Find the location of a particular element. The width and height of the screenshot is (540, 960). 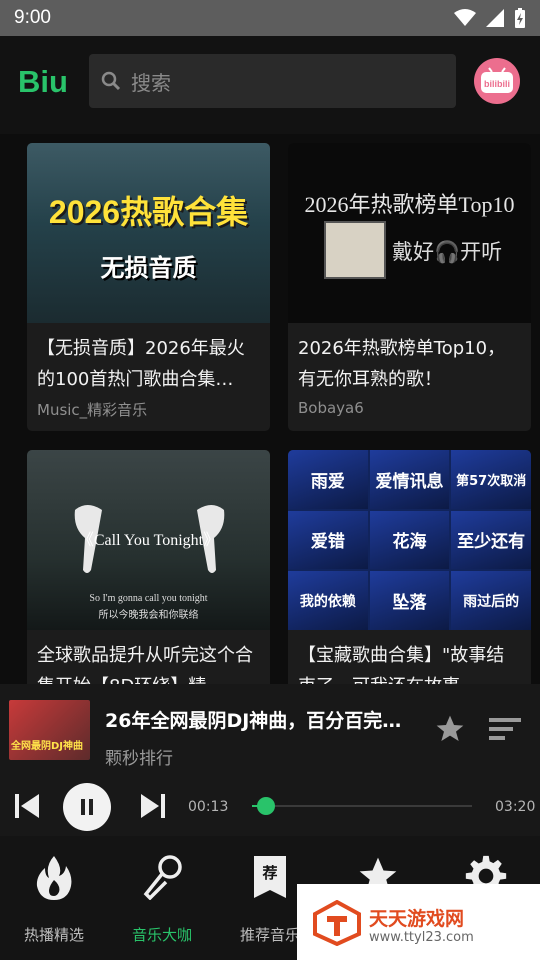

thumbnail-cell: 我的依赖 is located at coordinates (328, 600).